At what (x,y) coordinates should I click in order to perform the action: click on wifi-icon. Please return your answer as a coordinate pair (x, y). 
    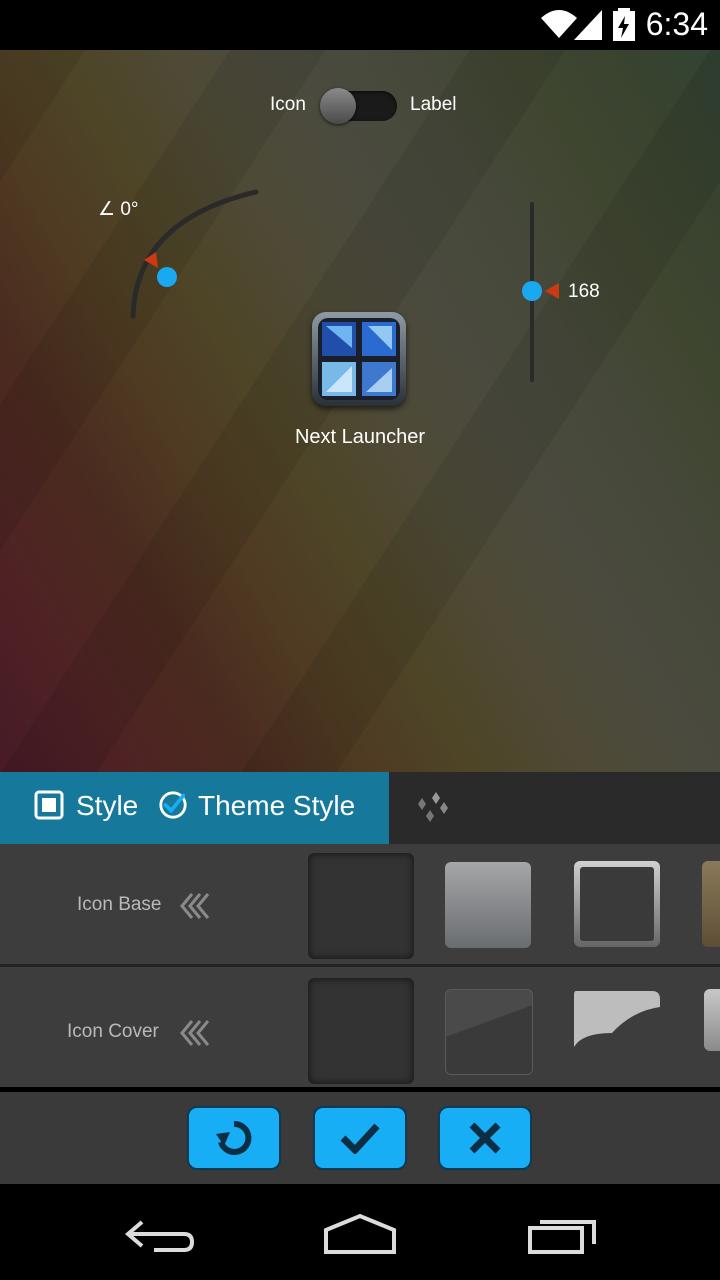
    Looking at the image, I should click on (559, 24).